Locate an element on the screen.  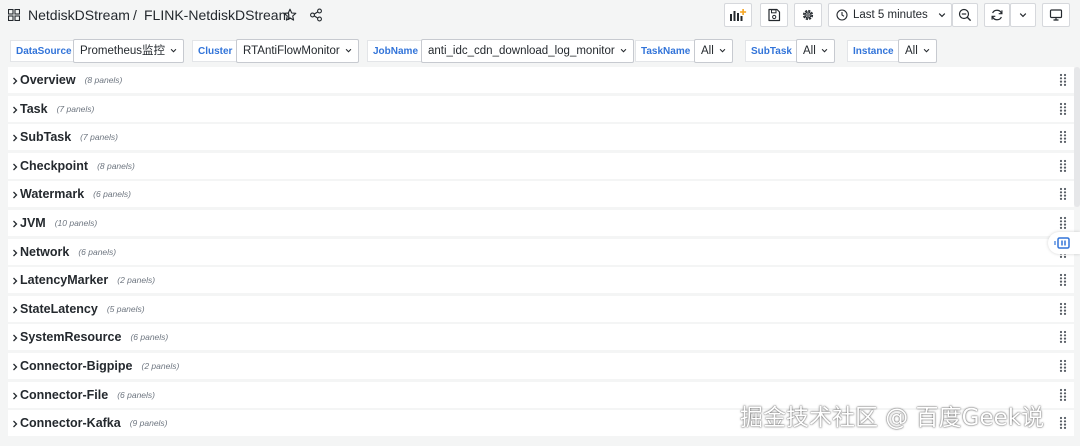
save-icon is located at coordinates (774, 15).